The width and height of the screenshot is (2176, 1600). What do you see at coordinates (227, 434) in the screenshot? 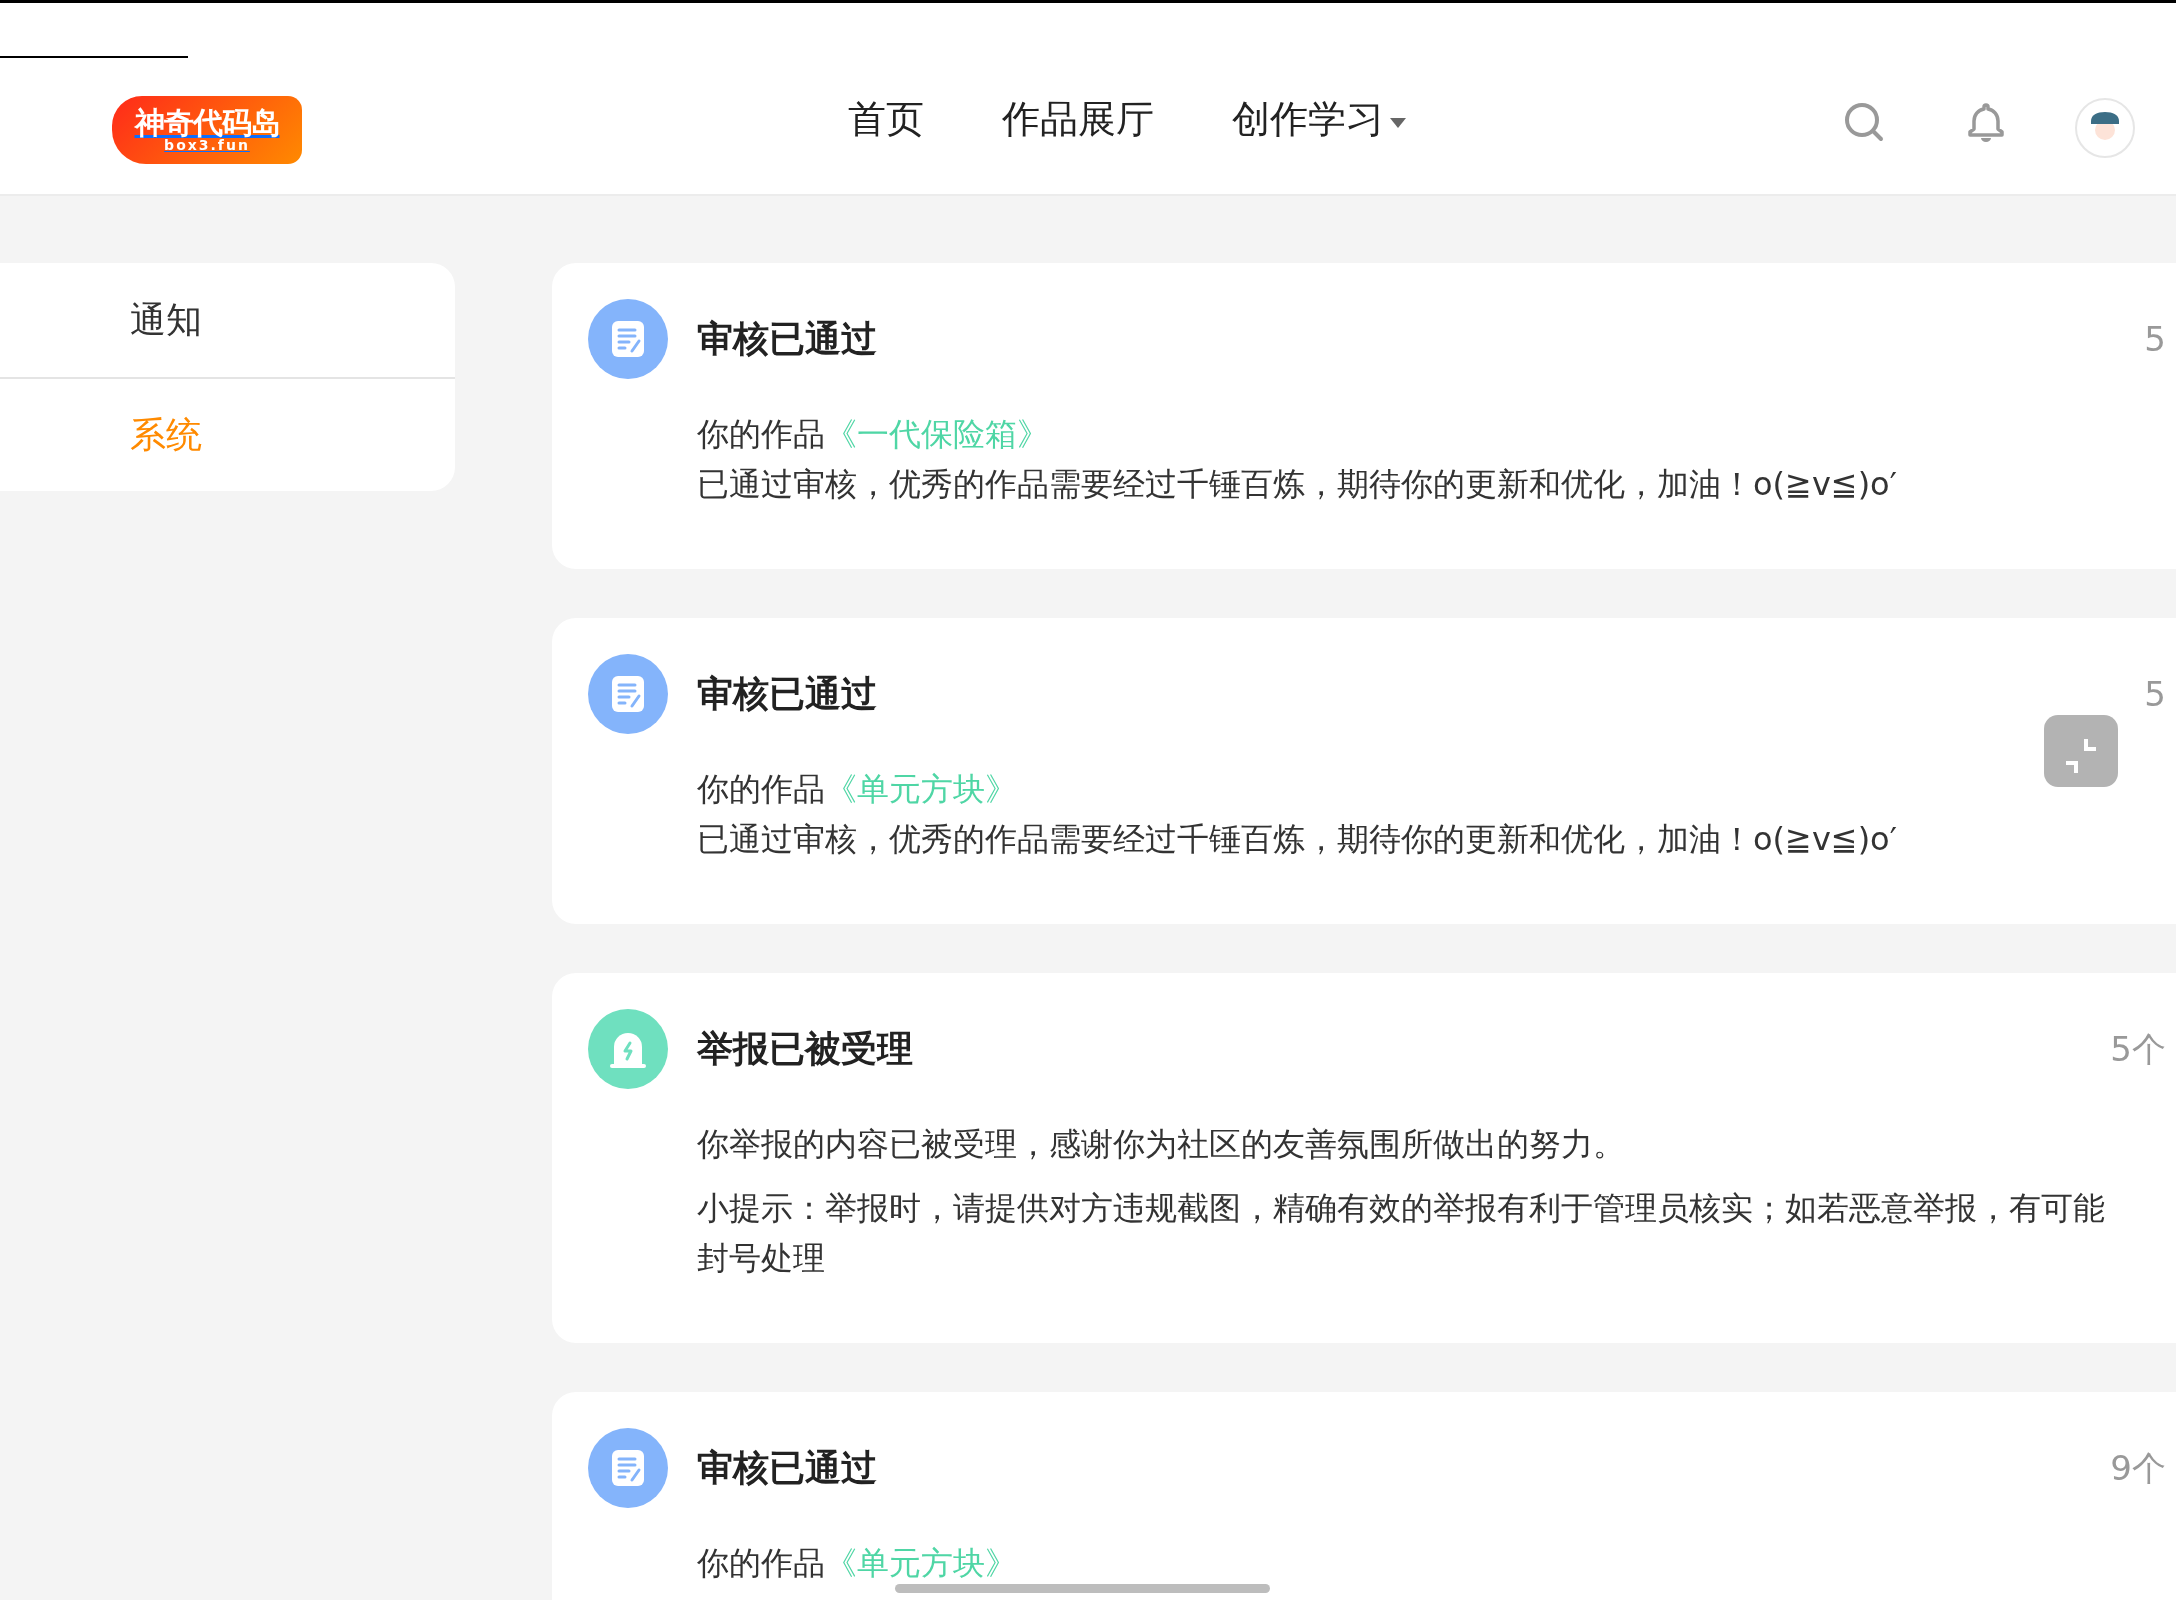
I see `sidebar-item: 系统` at bounding box center [227, 434].